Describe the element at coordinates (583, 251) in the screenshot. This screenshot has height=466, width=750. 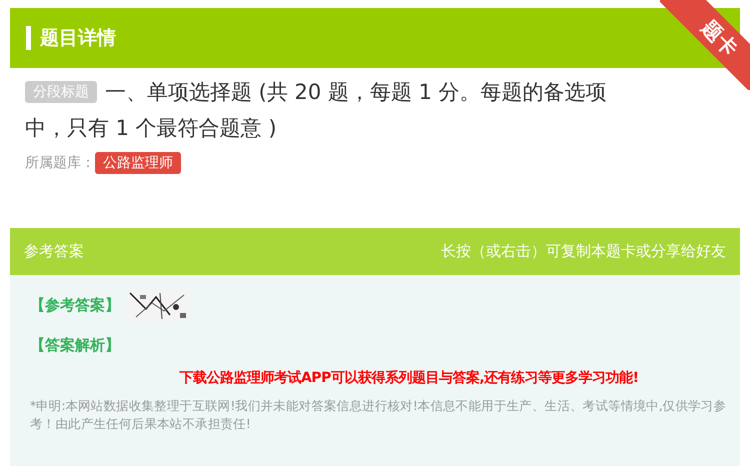
I see `share-hint: 长按（或右击）可复制本题卡或分享给好友` at that location.